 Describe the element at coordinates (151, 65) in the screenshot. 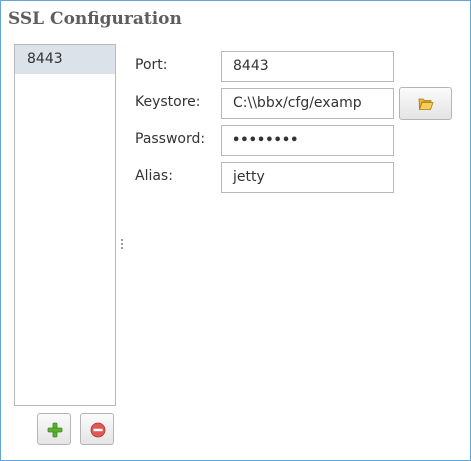

I see `port-label: Port:` at that location.